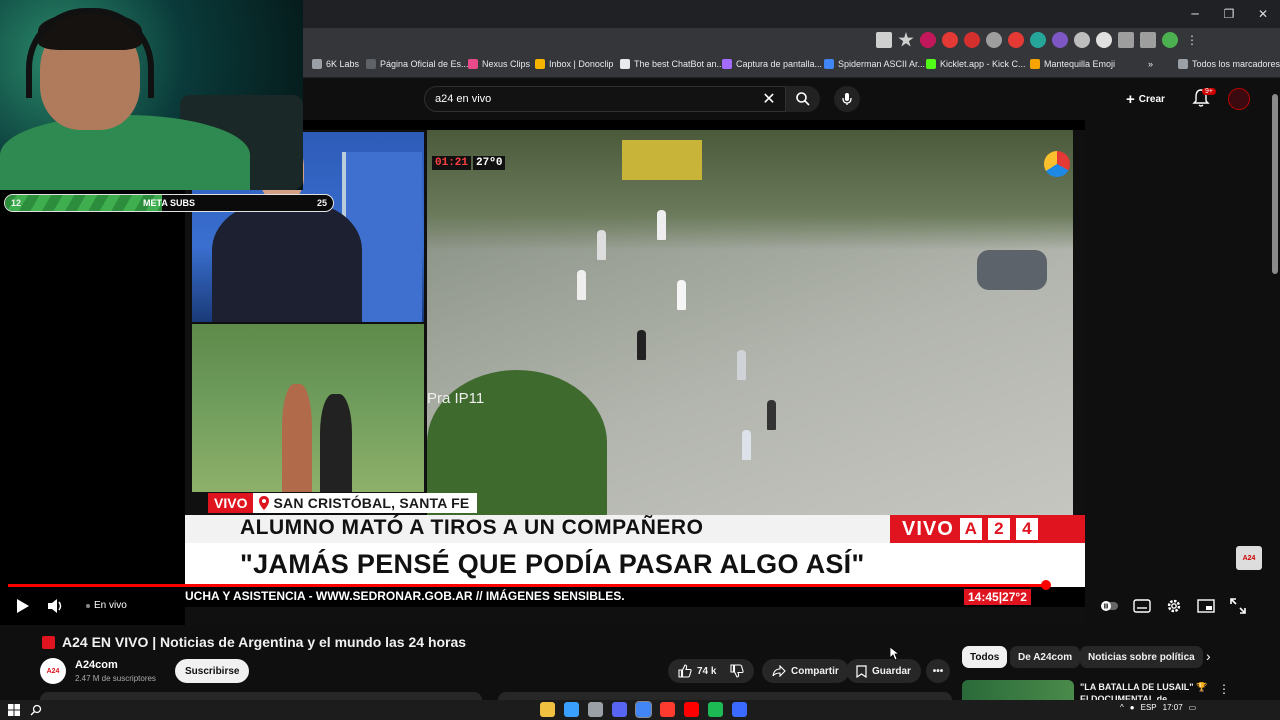 This screenshot has height=720, width=1280. What do you see at coordinates (88, 605) in the screenshot?
I see `live-dot-icon` at bounding box center [88, 605].